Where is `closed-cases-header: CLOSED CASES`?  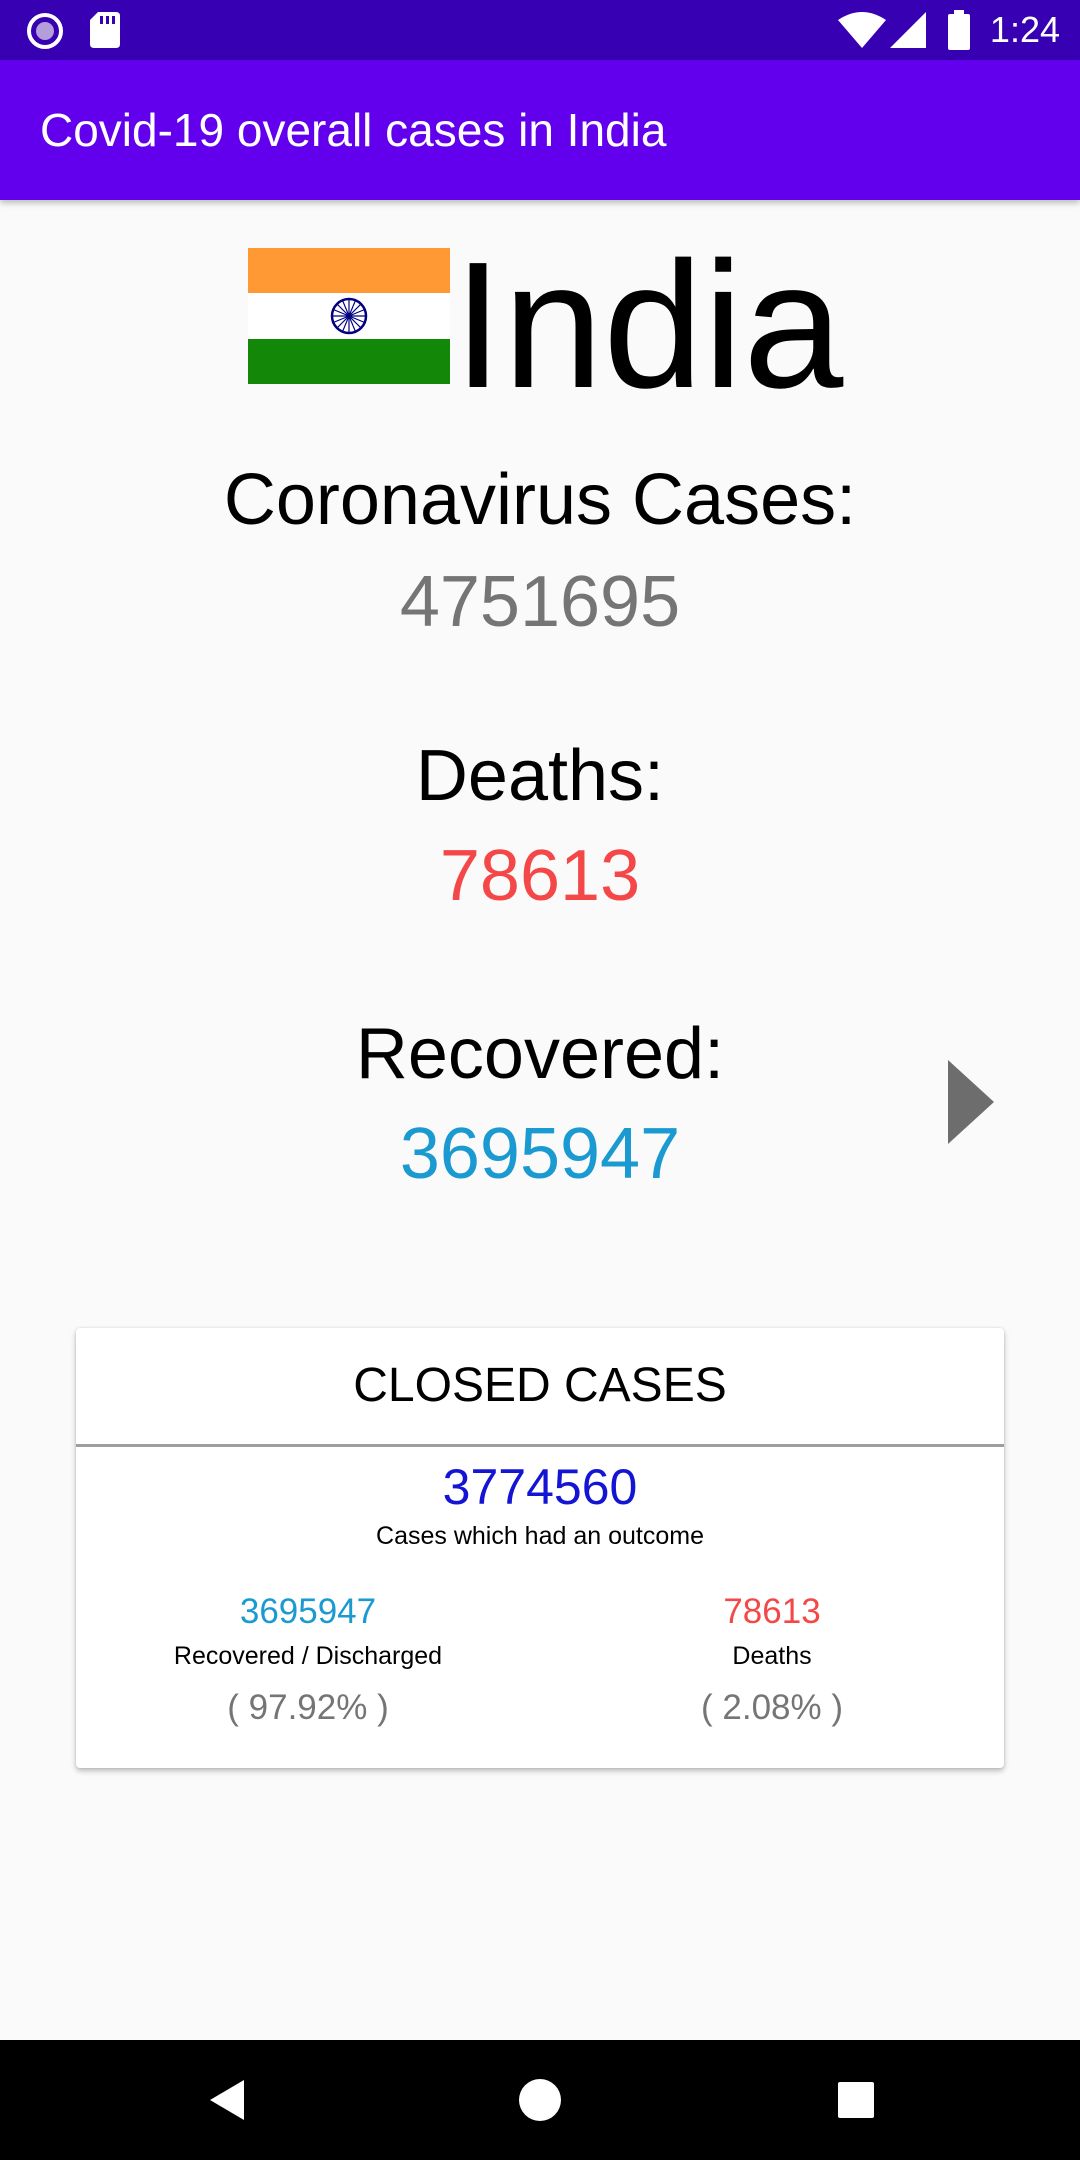 closed-cases-header: CLOSED CASES is located at coordinates (540, 1387).